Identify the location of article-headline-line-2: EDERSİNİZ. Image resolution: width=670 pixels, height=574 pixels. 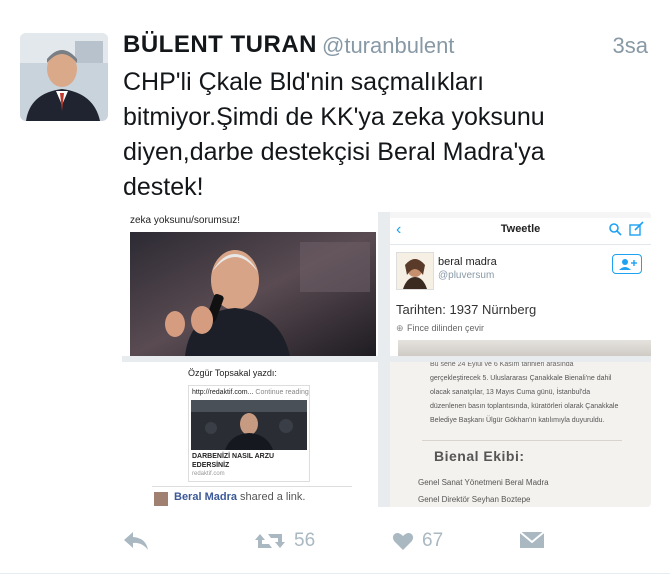
(211, 465).